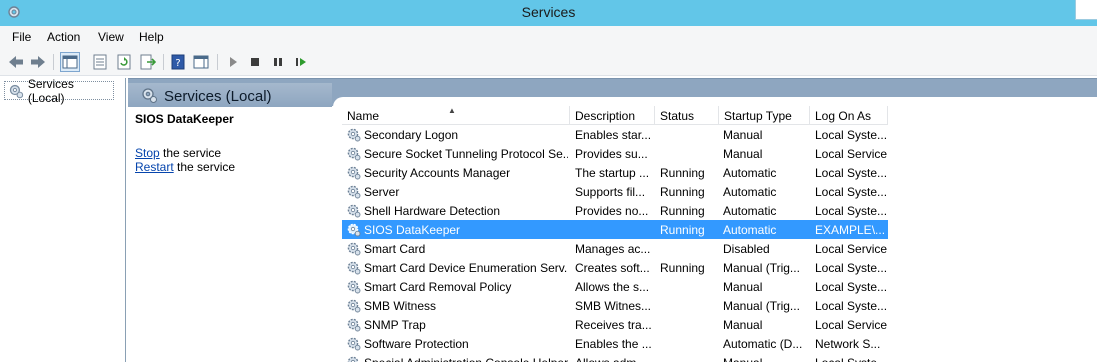 The image size is (1097, 362). Describe the element at coordinates (59, 91) in the screenshot. I see `tree-item-services-local: Services (Local)` at that location.